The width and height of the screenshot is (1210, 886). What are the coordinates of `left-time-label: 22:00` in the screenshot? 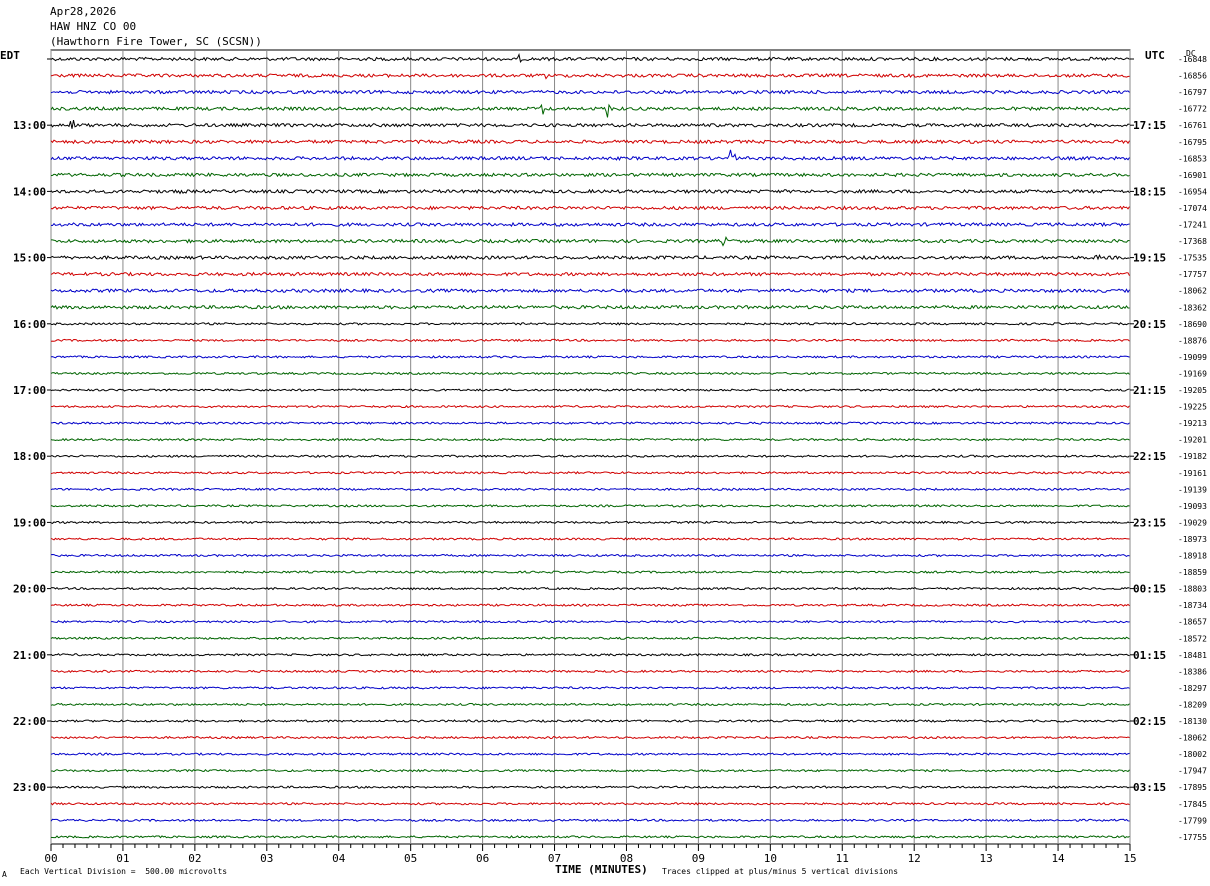 It's located at (29, 721).